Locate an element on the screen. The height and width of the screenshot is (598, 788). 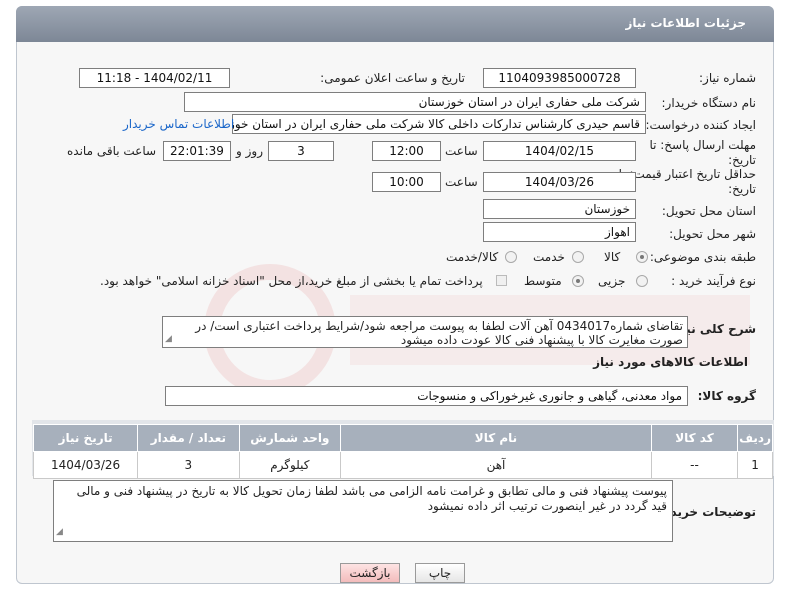
col-qty-header: تعداد / مقدار is located at coordinates (188, 438).